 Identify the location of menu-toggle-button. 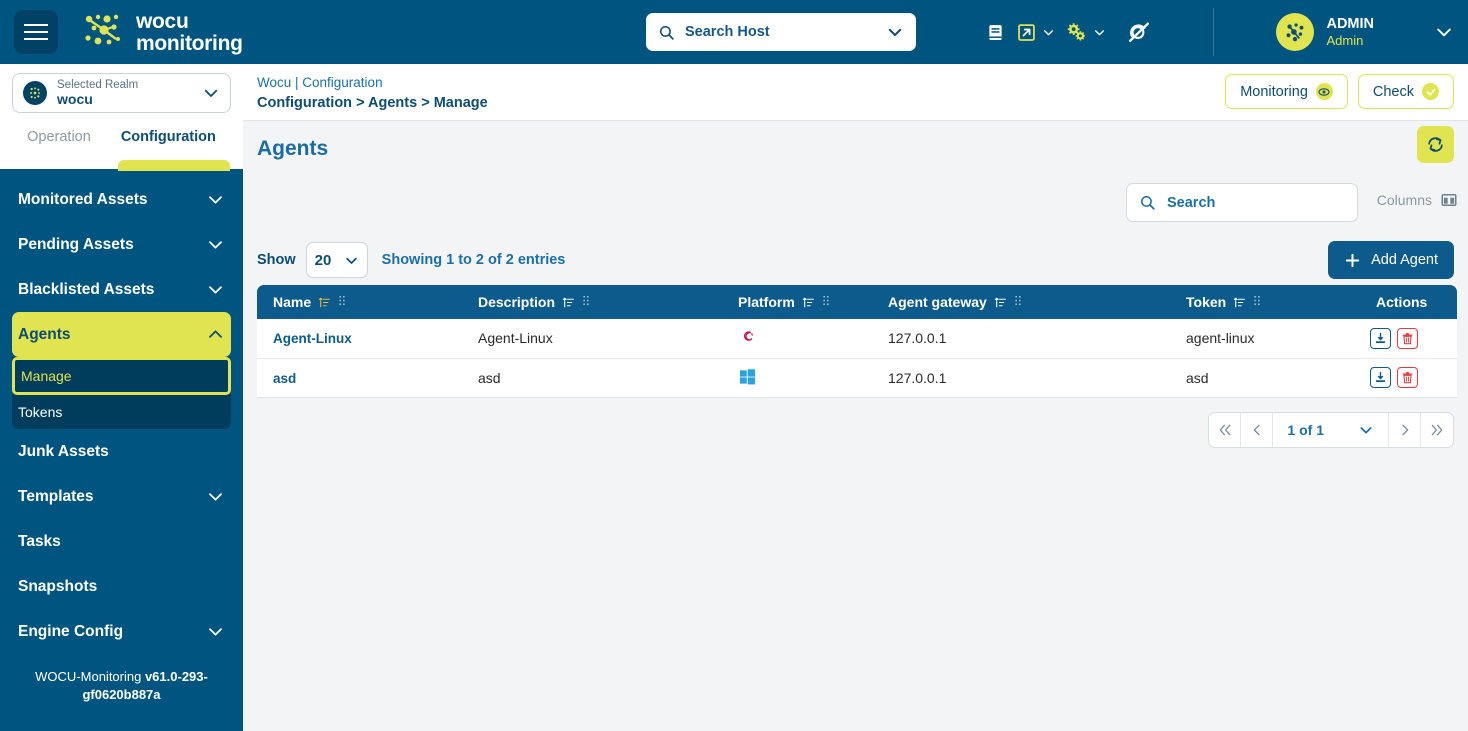
(36, 32).